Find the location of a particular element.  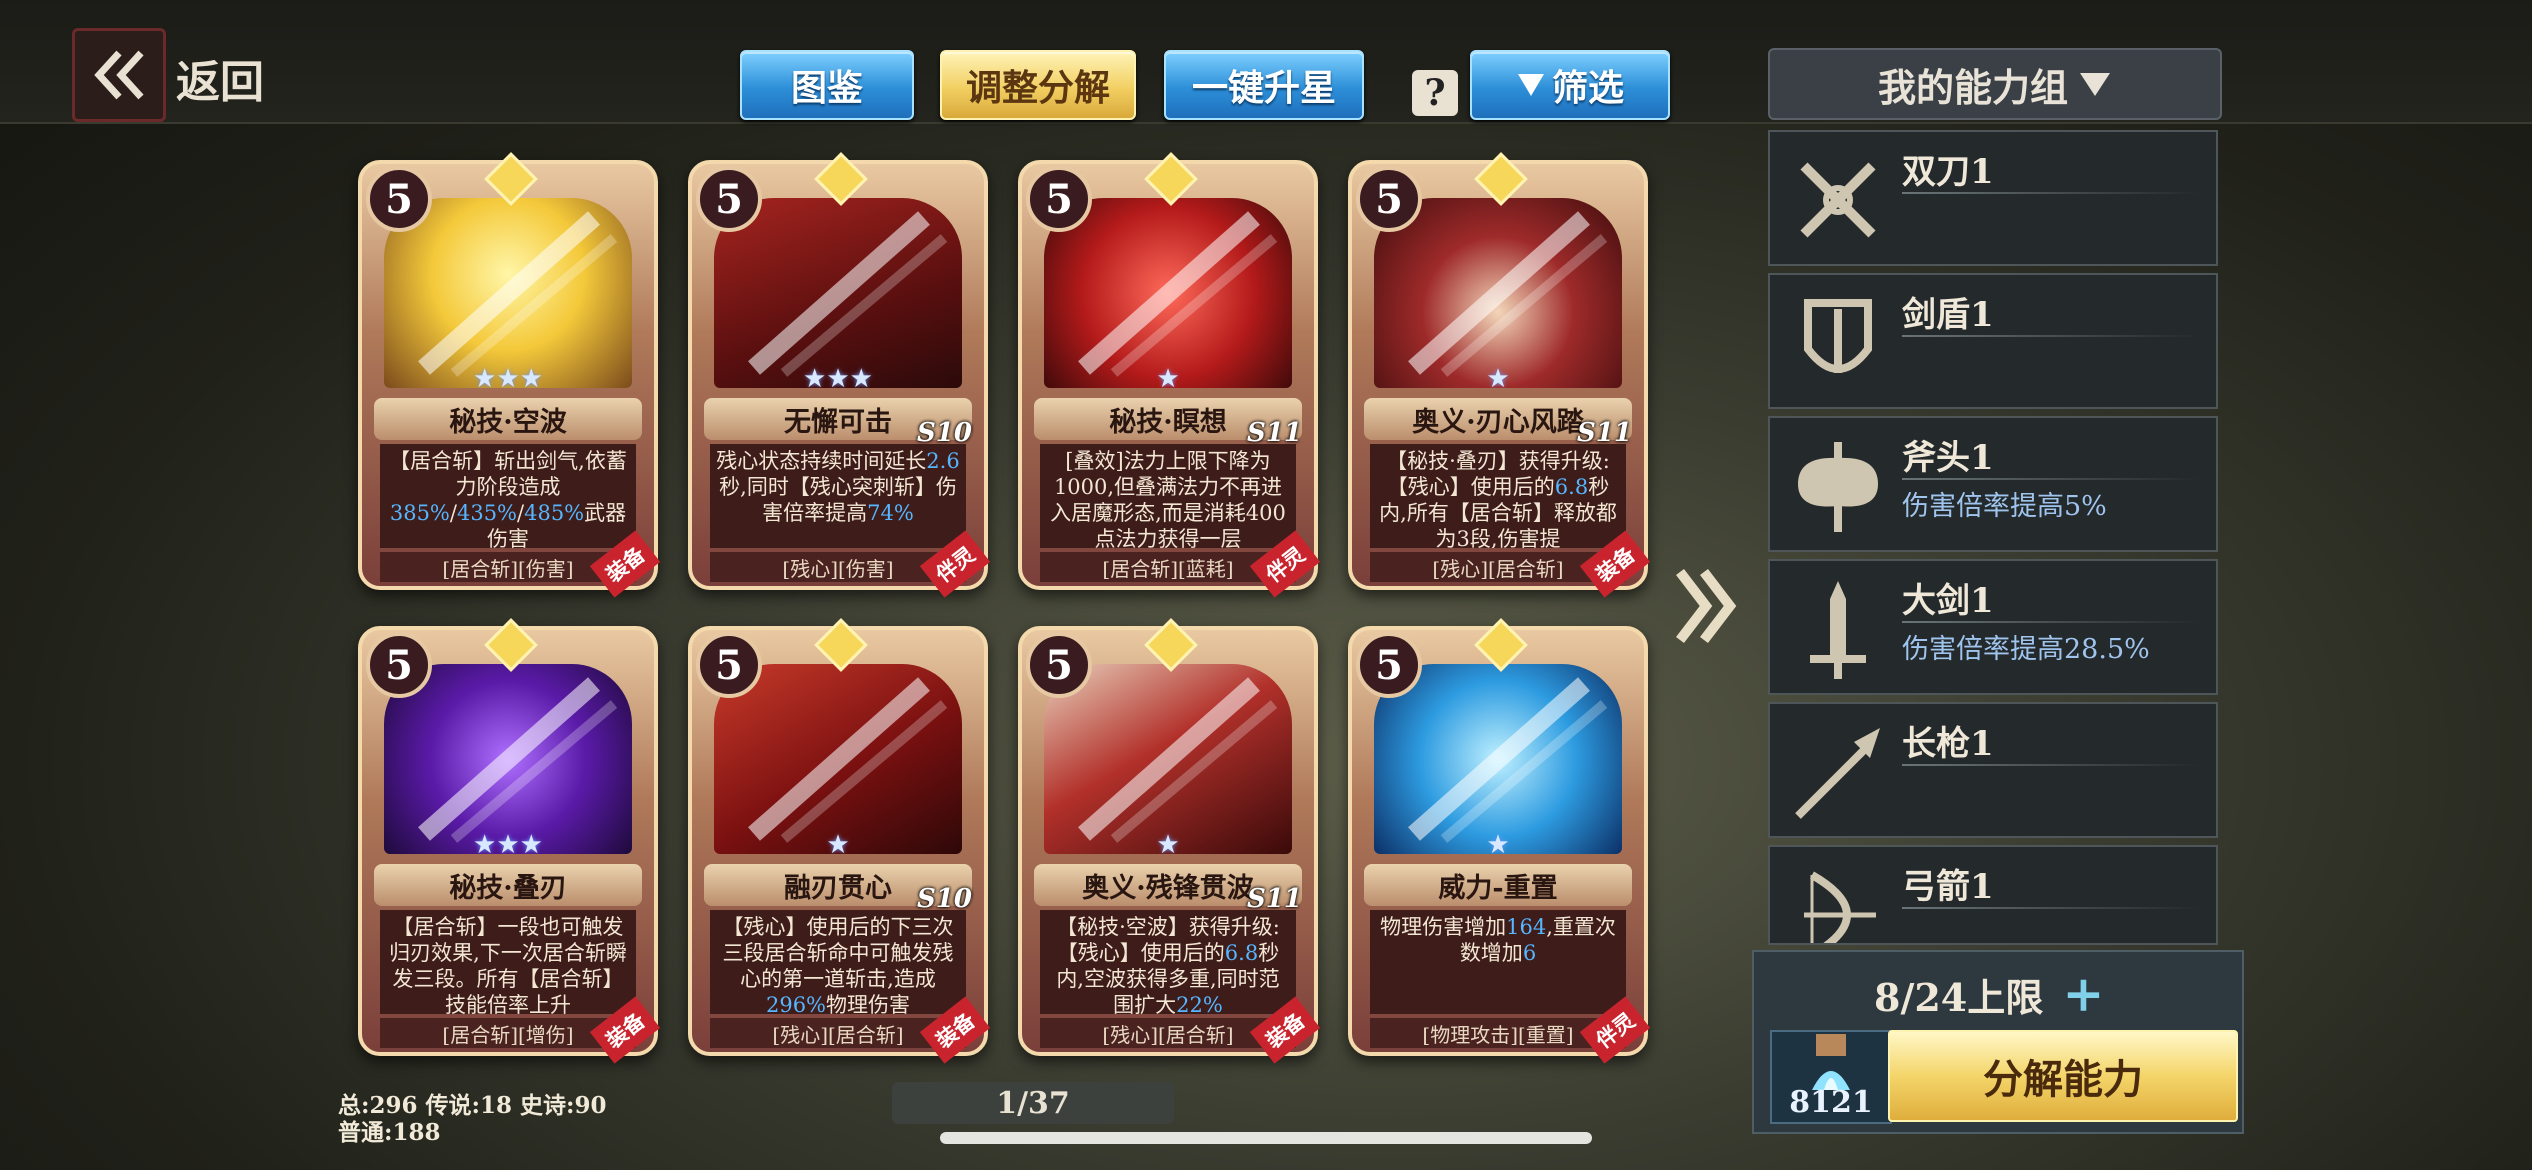

tab-one-click-upgrade: 一键升星 is located at coordinates (1264, 85).